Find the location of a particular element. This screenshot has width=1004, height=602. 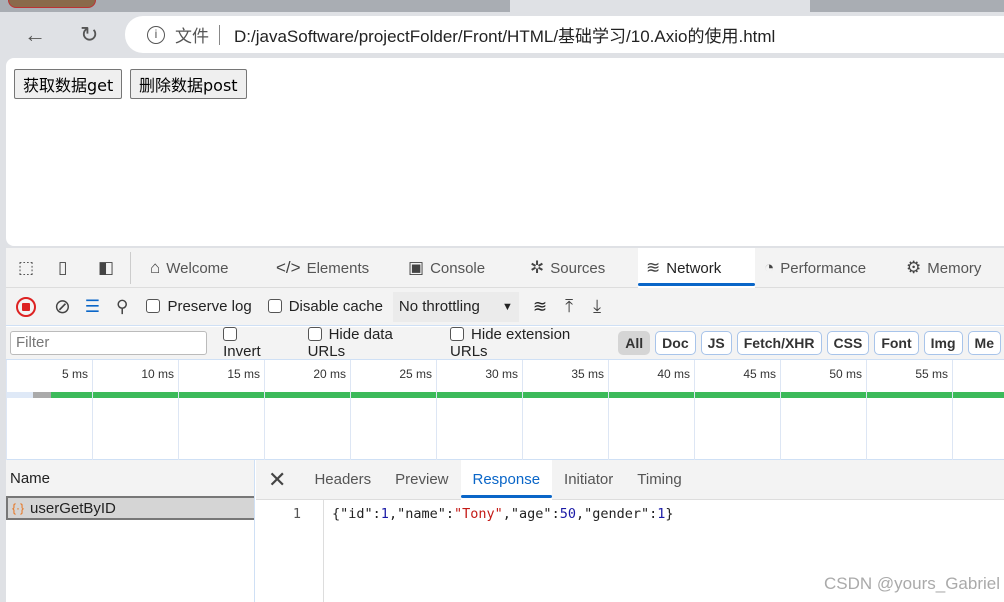

detail-tab-initiator: Initiator is located at coordinates (588, 480).